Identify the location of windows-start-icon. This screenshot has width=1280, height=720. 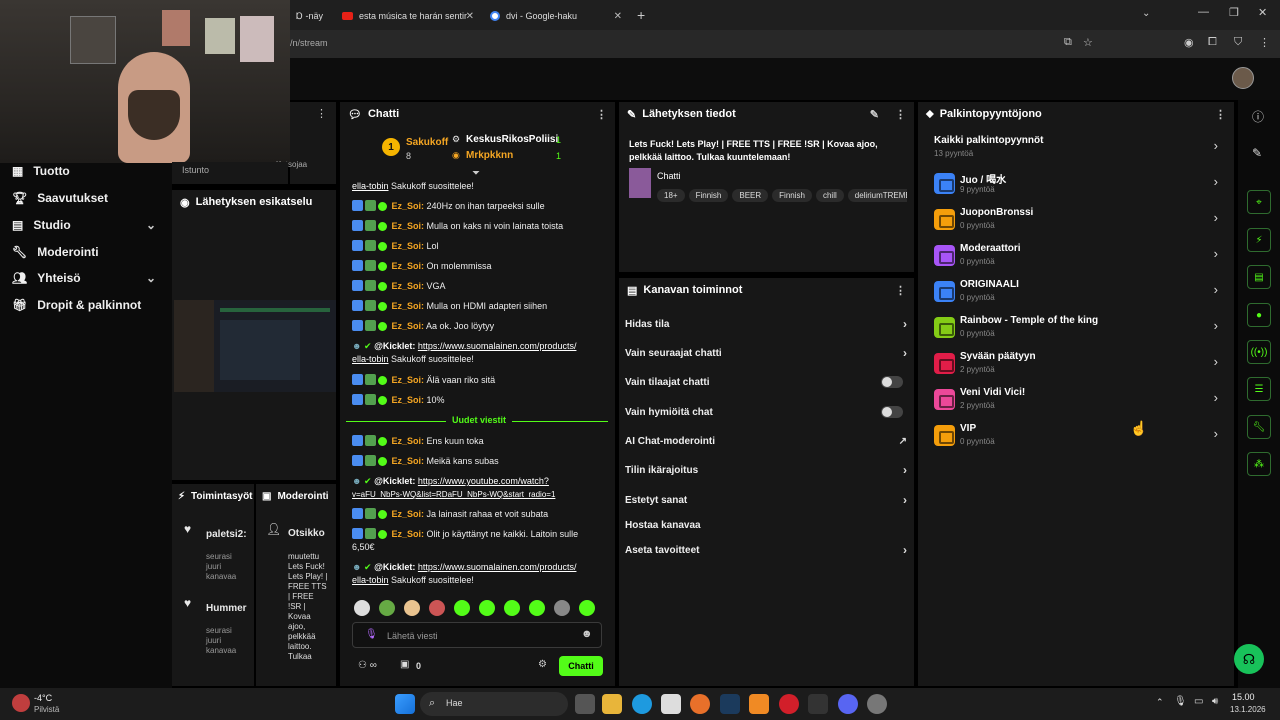
(405, 704).